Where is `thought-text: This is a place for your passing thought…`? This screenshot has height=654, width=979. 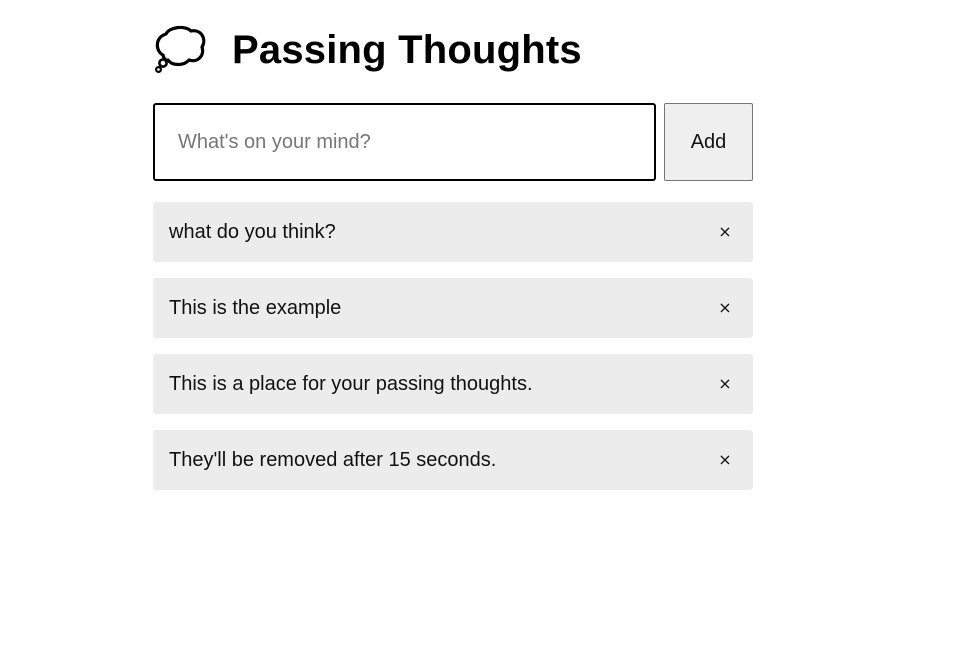
thought-text: This is a place for your passing thought… is located at coordinates (351, 383).